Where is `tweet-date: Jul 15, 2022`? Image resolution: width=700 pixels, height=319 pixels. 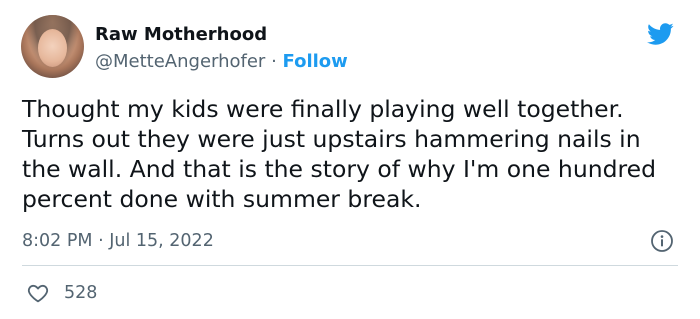 tweet-date: Jul 15, 2022 is located at coordinates (161, 241).